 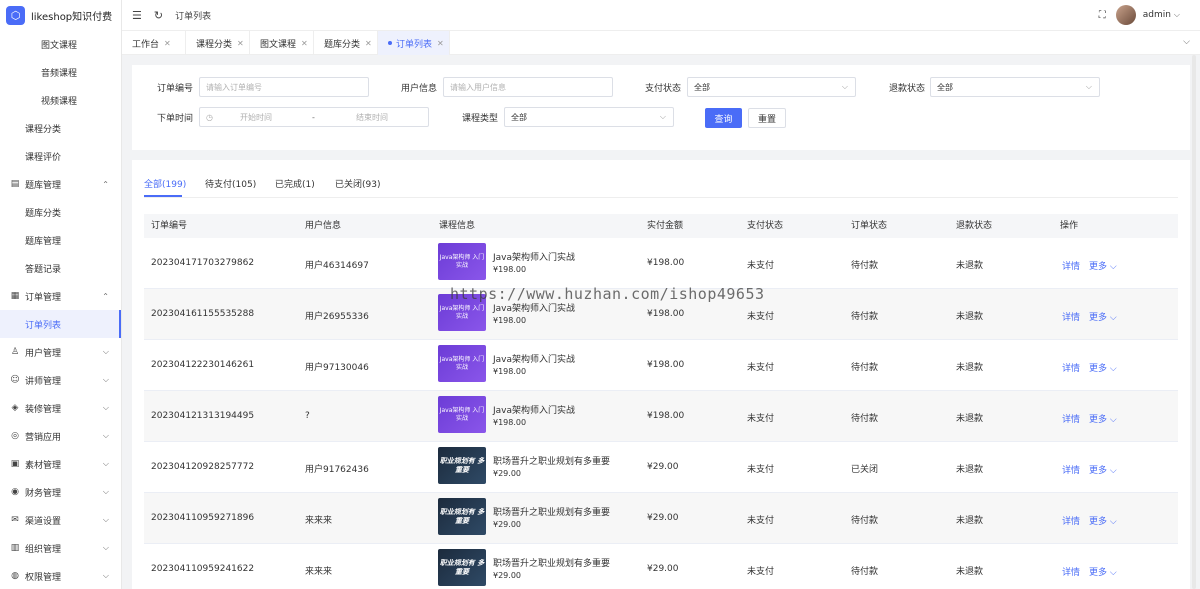 I want to click on column-header: 订单状态, so click(x=869, y=226).